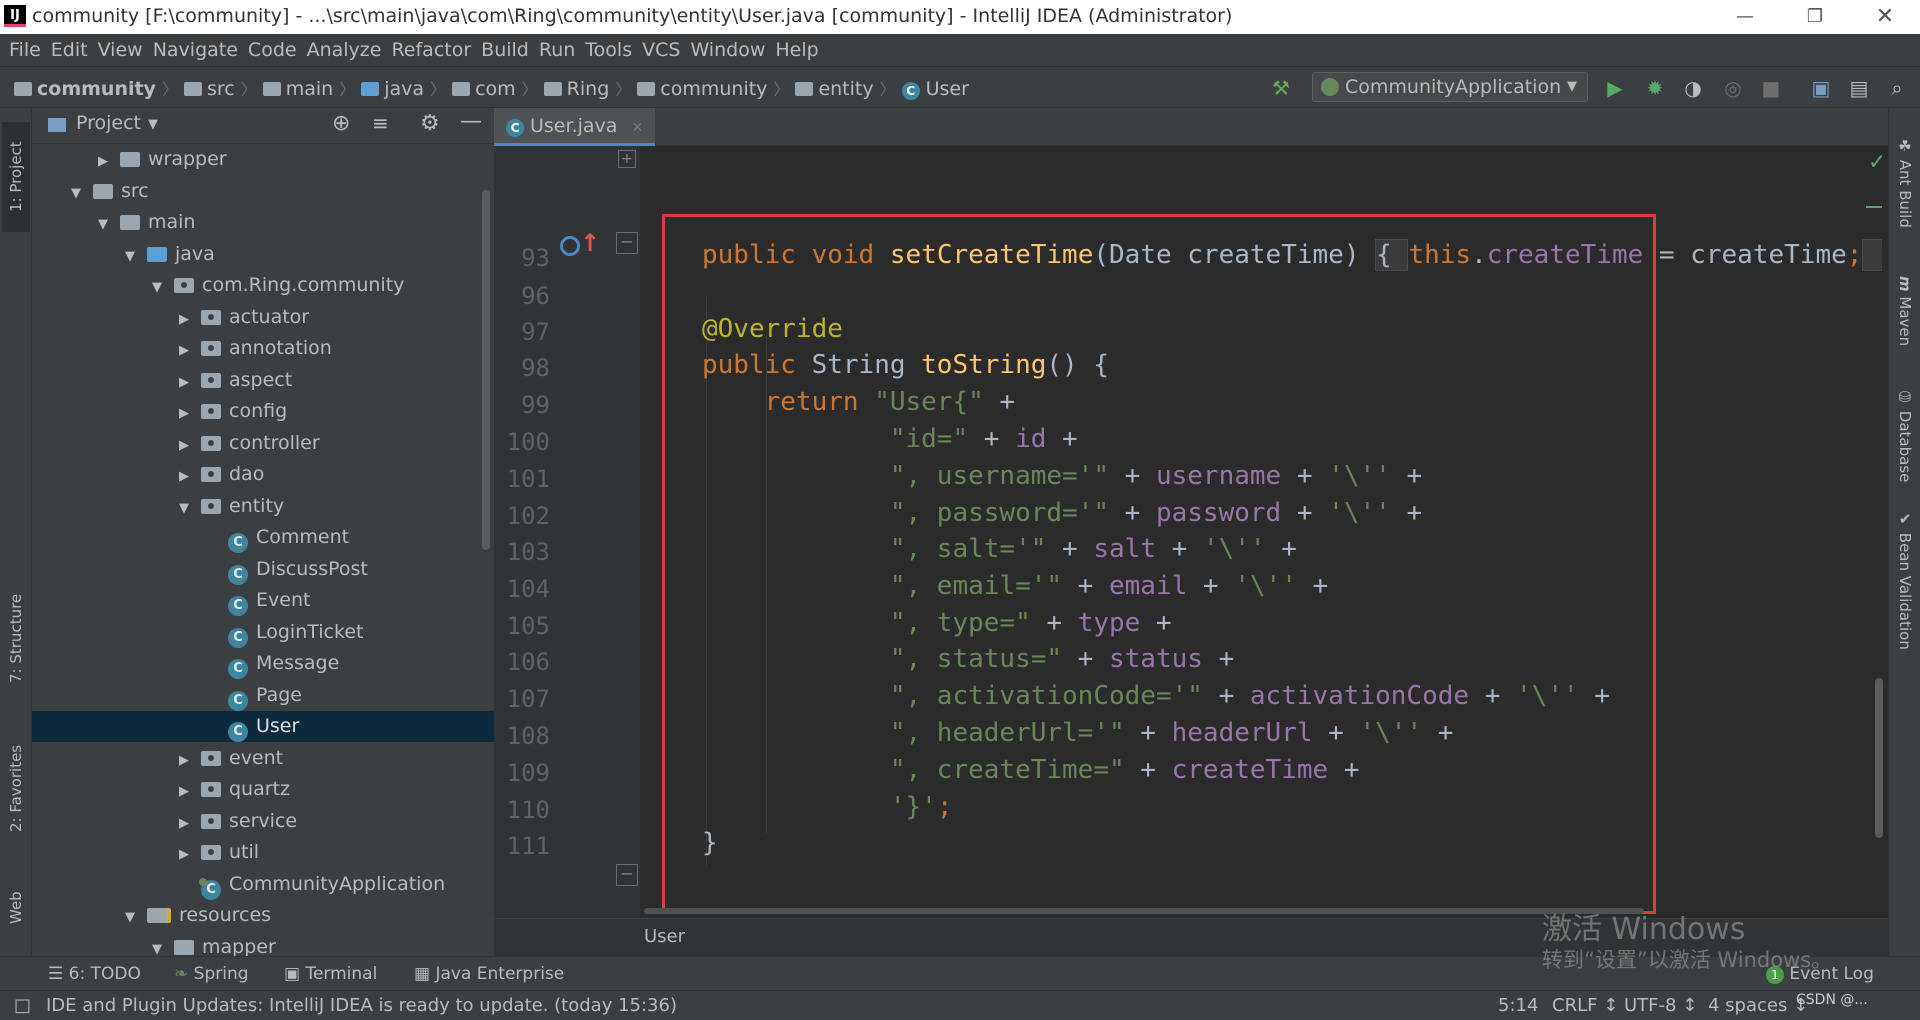  What do you see at coordinates (471, 121) in the screenshot?
I see `hide-panel-icon: —` at bounding box center [471, 121].